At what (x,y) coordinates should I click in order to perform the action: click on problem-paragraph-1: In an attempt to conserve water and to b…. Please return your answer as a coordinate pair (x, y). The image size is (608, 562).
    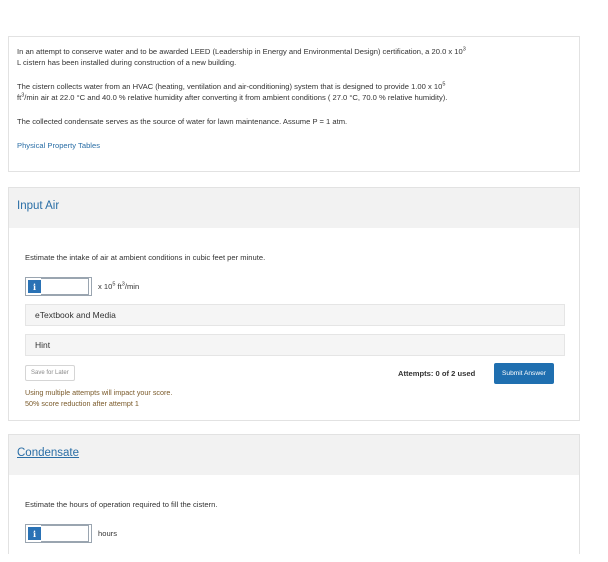
    Looking at the image, I should click on (241, 56).